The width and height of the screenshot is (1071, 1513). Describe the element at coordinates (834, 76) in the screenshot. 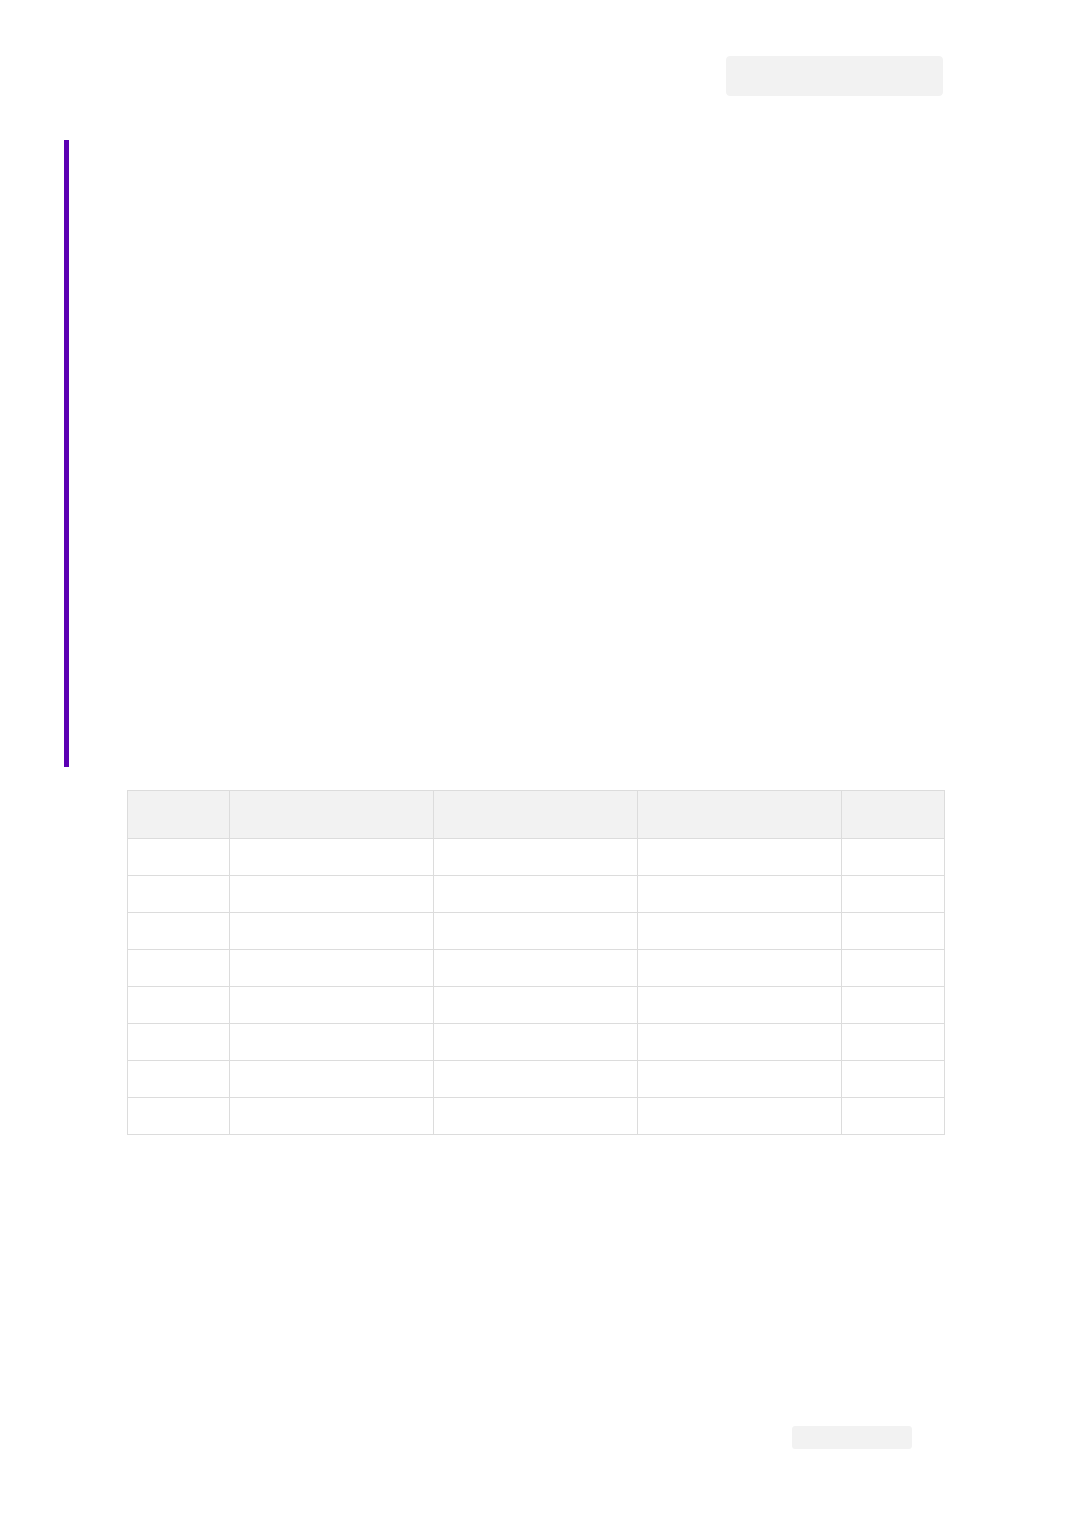

I see `header-badge` at that location.